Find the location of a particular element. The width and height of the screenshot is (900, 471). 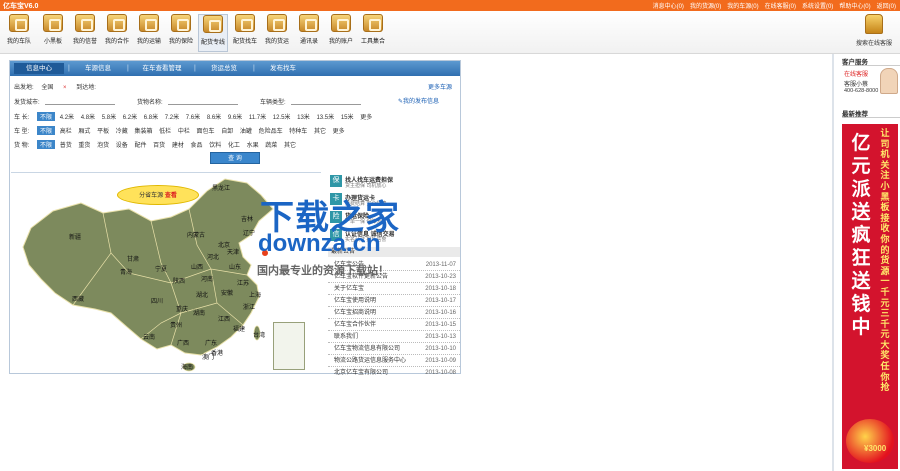

notice-item: 亿车宝物流信息有限公司 2013-10-10 is located at coordinates (394, 349).